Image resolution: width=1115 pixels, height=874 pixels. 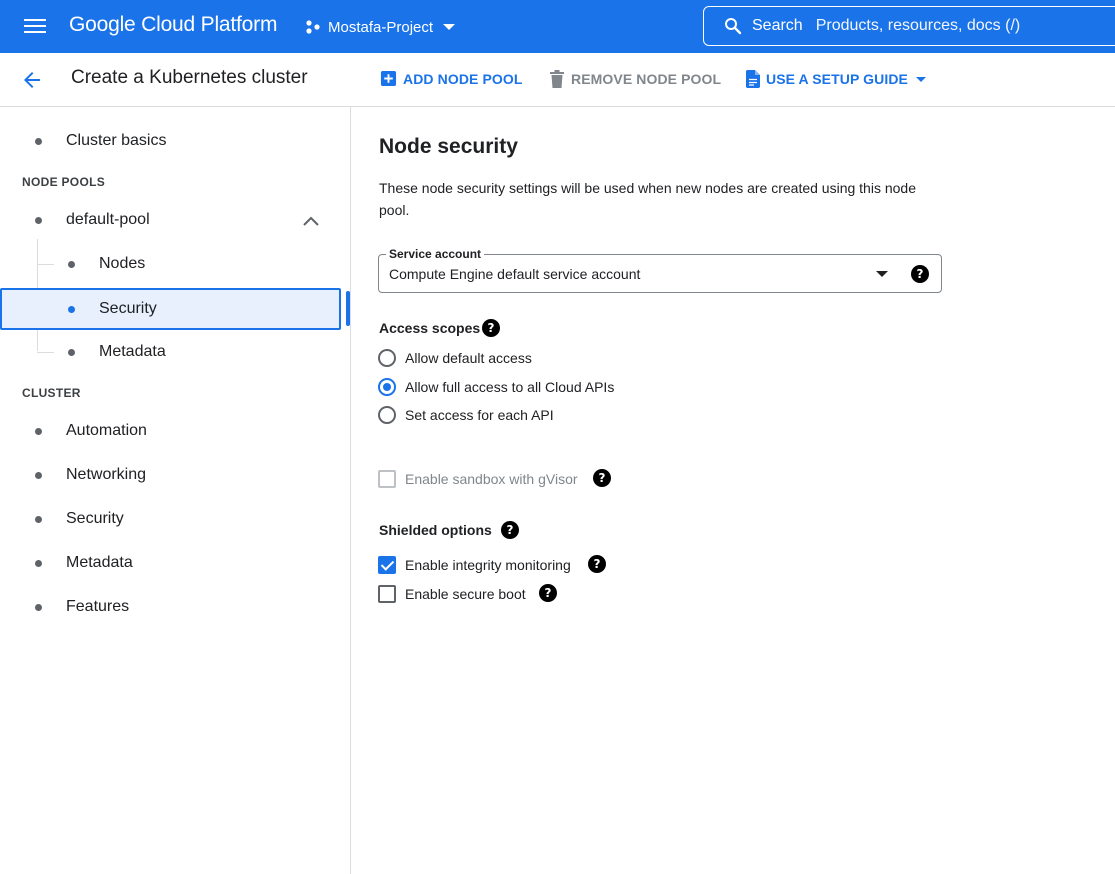 What do you see at coordinates (51, 393) in the screenshot?
I see `section-heading-cluster: CLUSTER` at bounding box center [51, 393].